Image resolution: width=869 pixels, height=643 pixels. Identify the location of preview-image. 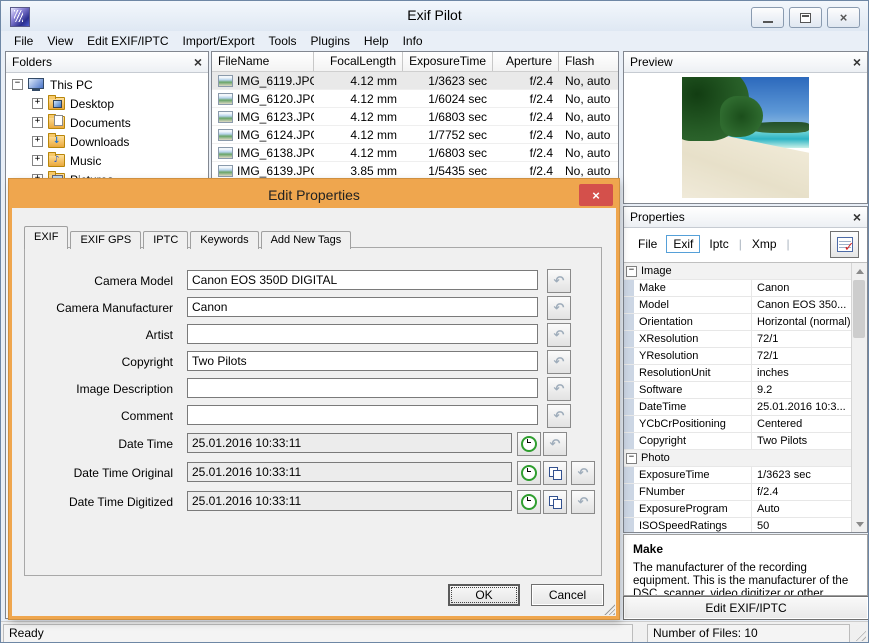
(745, 137).